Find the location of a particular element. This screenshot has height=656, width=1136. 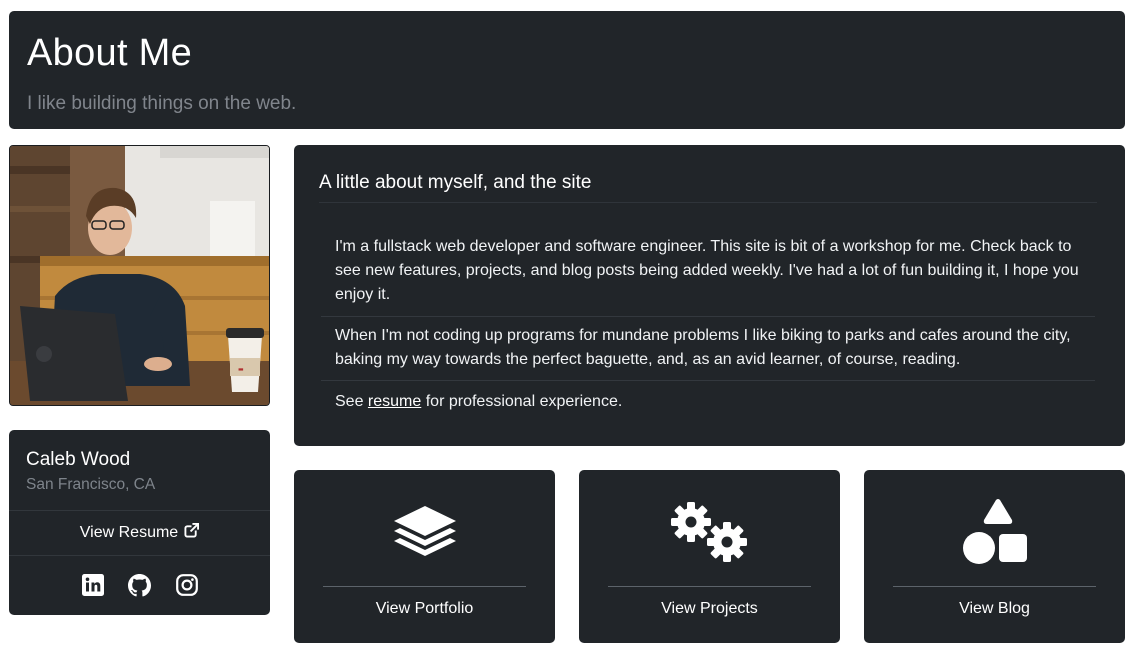

external-link-icon is located at coordinates (192, 533).